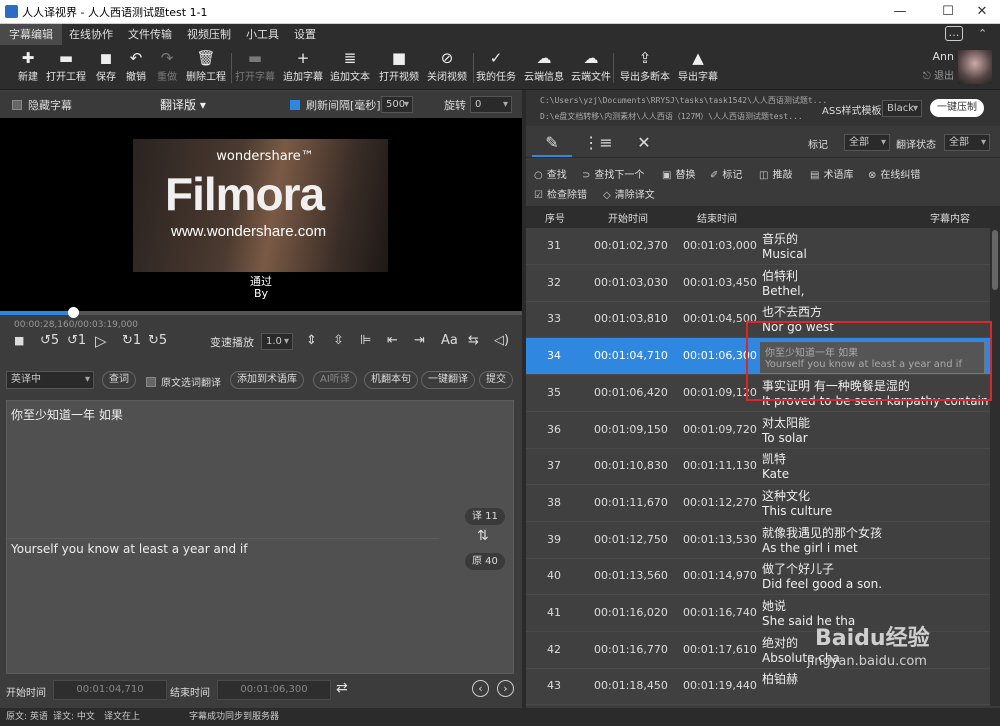  I want to click on table-row: 43 00:01:18,450 00:01:19,440 柏铂赫, so click(758, 687).